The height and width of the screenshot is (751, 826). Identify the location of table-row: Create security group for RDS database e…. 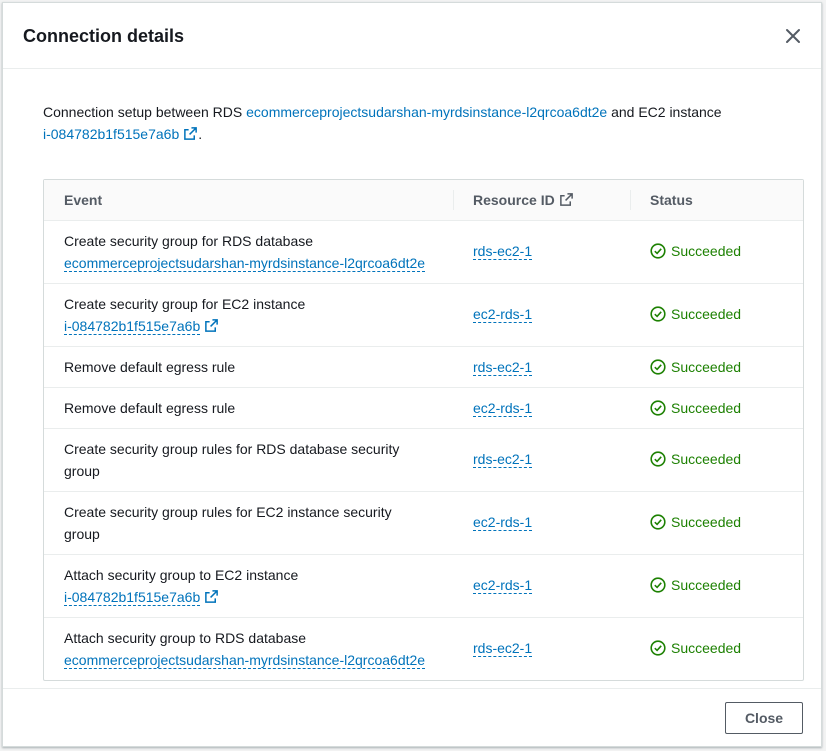
(423, 252).